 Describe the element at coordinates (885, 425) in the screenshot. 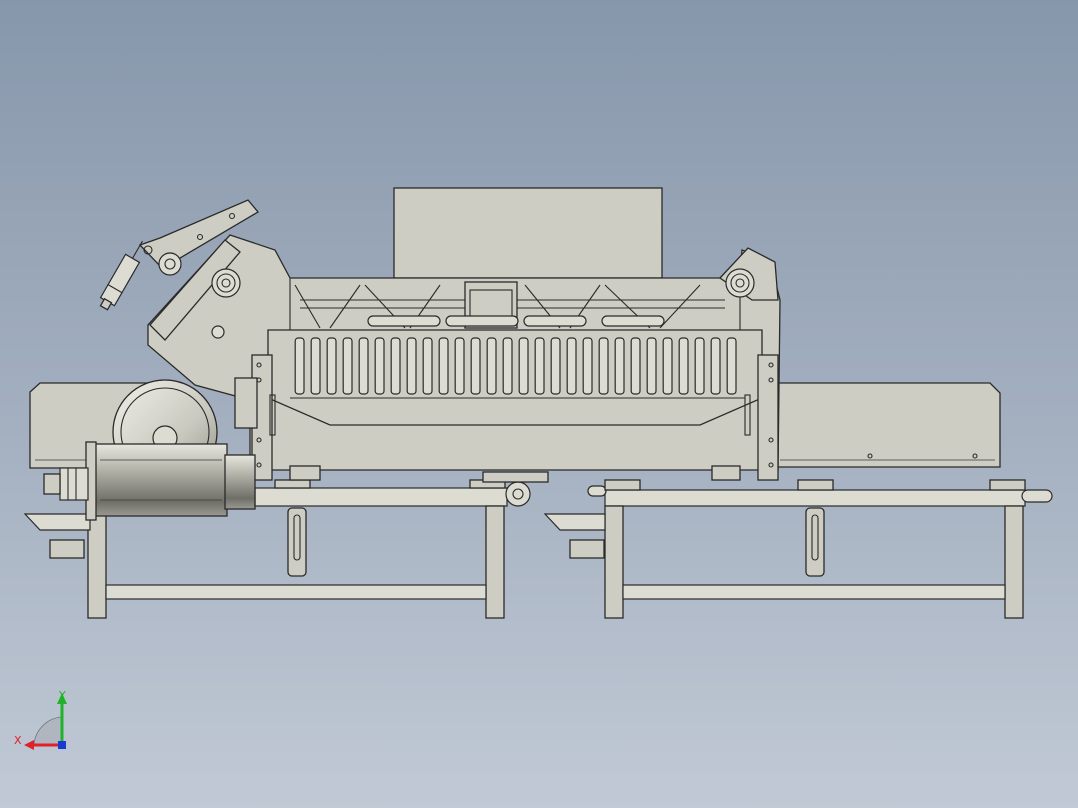

I see `right-back-plate` at that location.